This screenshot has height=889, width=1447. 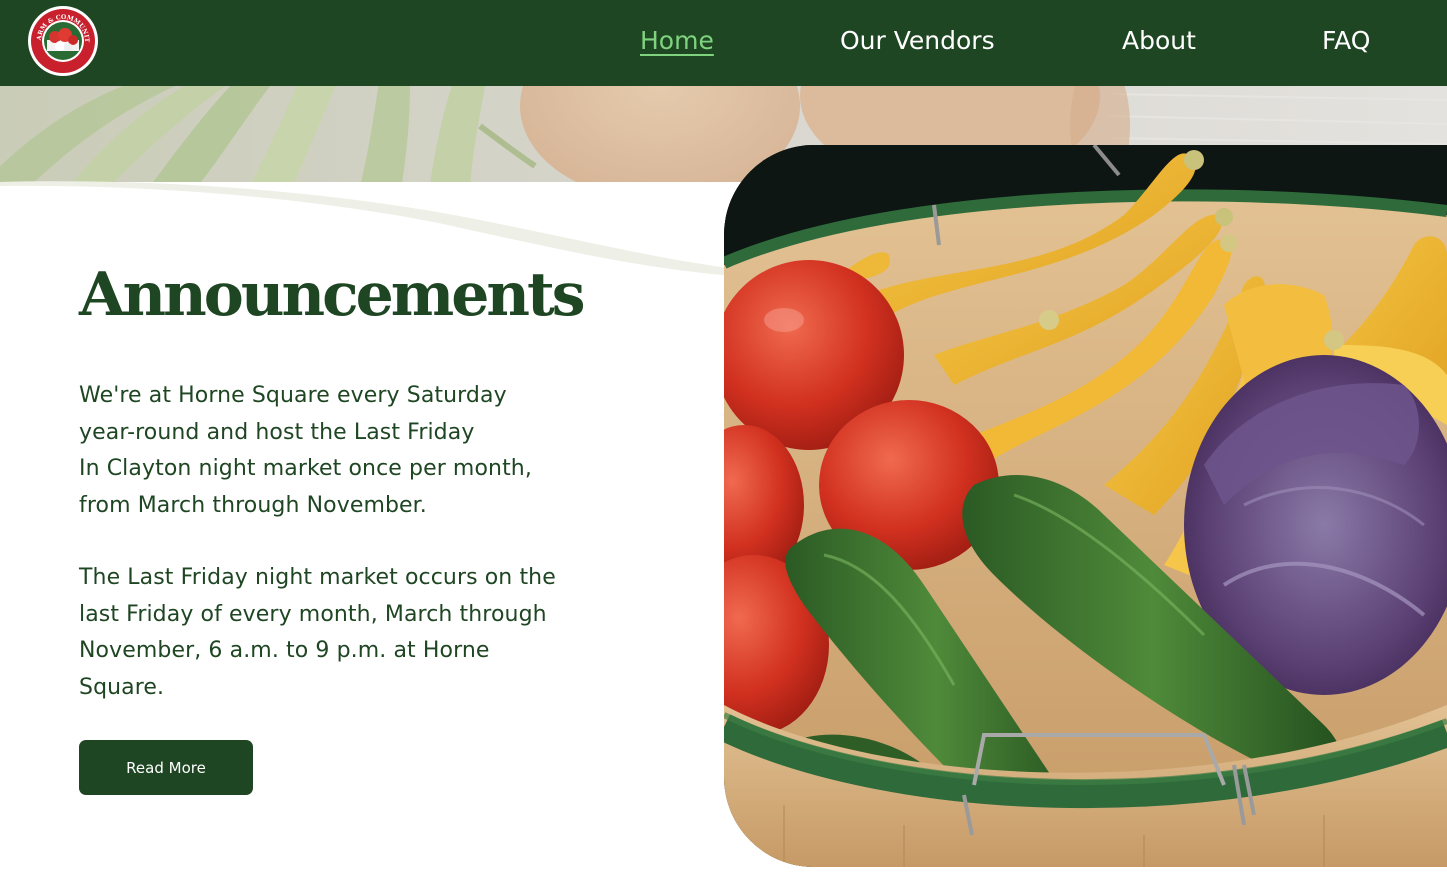 What do you see at coordinates (677, 41) in the screenshot?
I see `nav-home: Home` at bounding box center [677, 41].